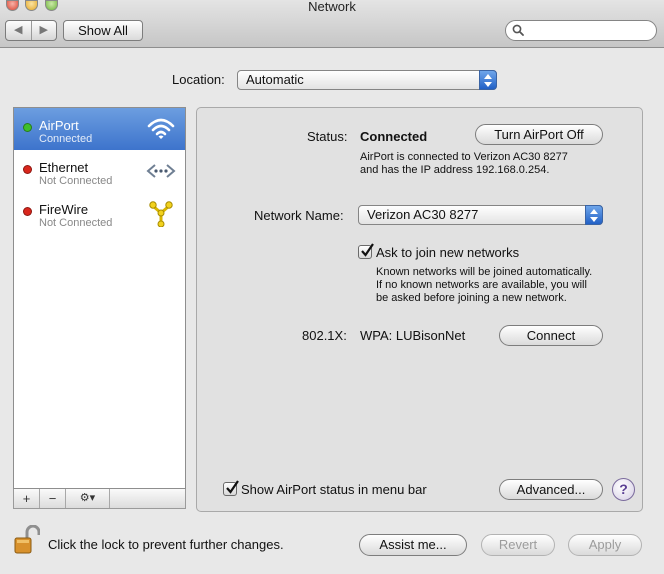 The image size is (664, 574). What do you see at coordinates (324, 335) in the screenshot?
I see `dot1x-label: 802.1X:` at bounding box center [324, 335].